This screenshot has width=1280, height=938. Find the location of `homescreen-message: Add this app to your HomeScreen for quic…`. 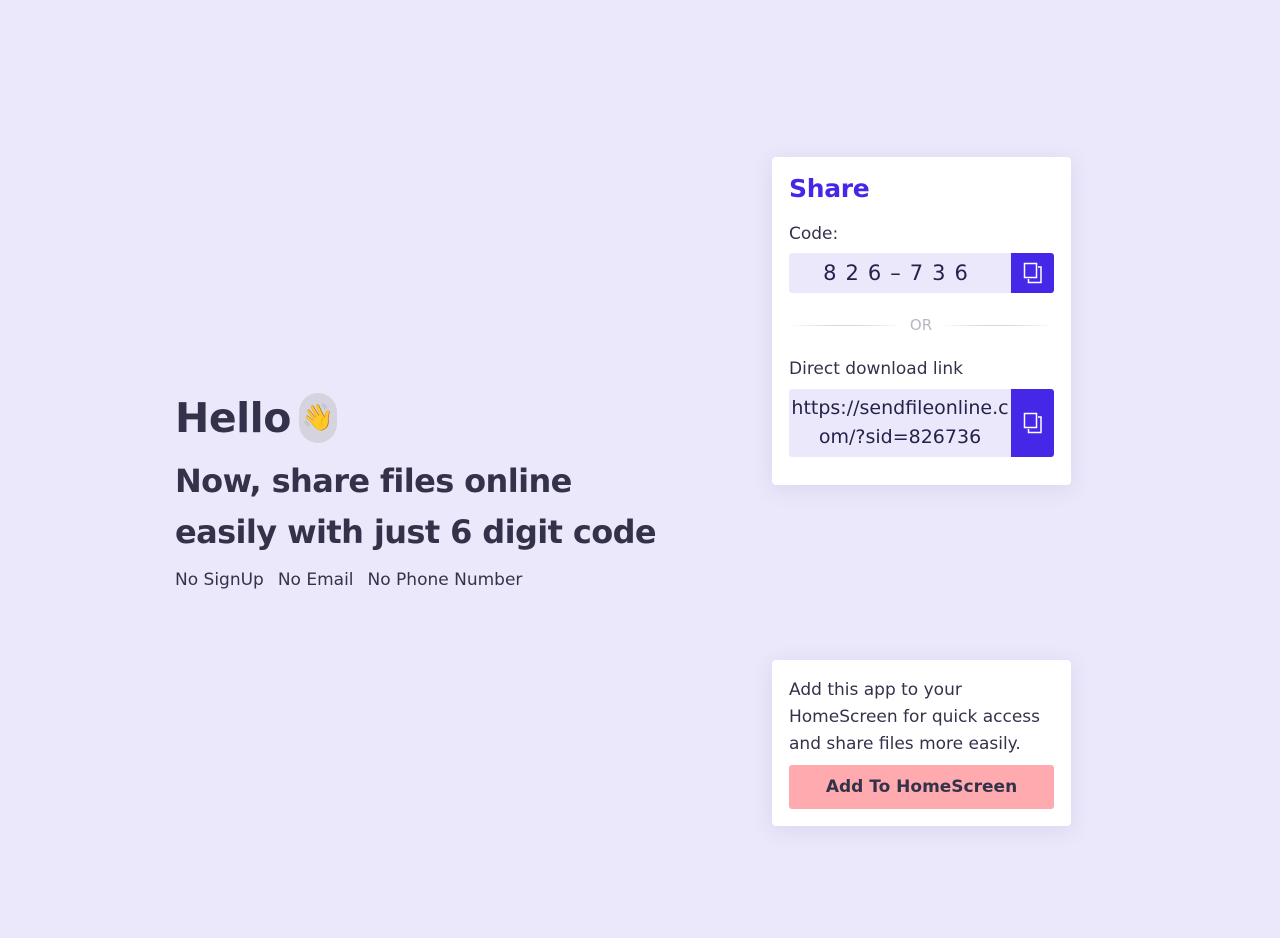

homescreen-message: Add this app to your HomeScreen for quic… is located at coordinates (914, 717).